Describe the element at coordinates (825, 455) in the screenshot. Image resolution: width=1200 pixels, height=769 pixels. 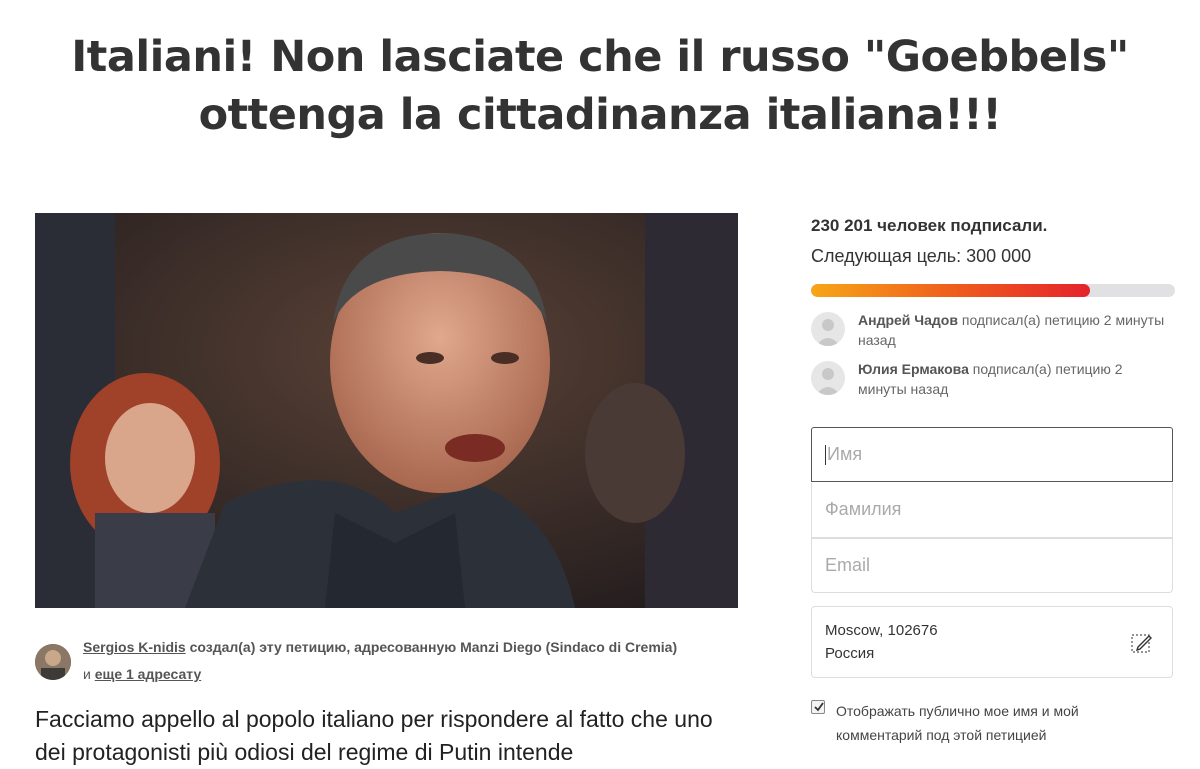
I see `text-caret` at that location.